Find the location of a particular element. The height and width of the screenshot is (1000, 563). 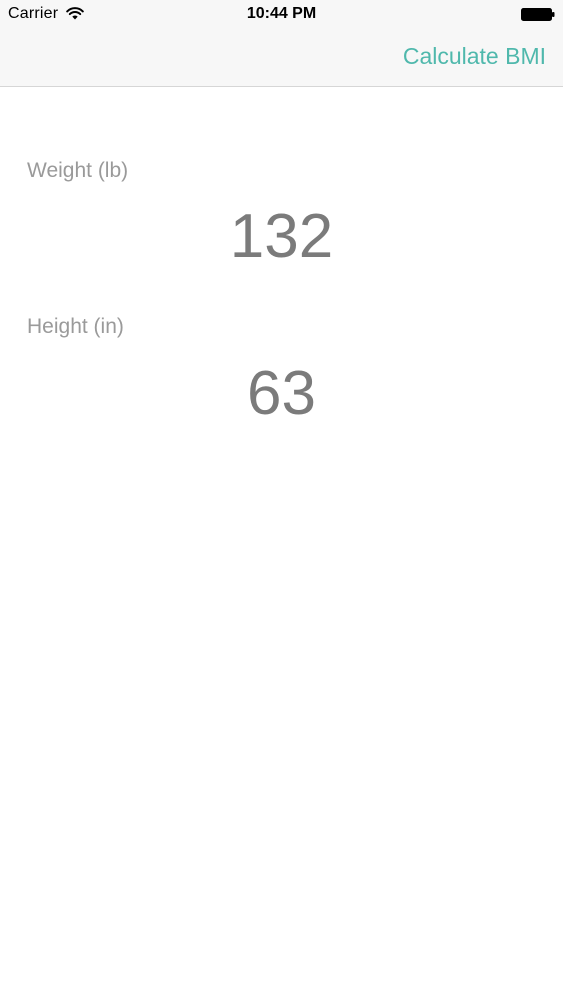

weight-value-field: 132 is located at coordinates (281, 237).